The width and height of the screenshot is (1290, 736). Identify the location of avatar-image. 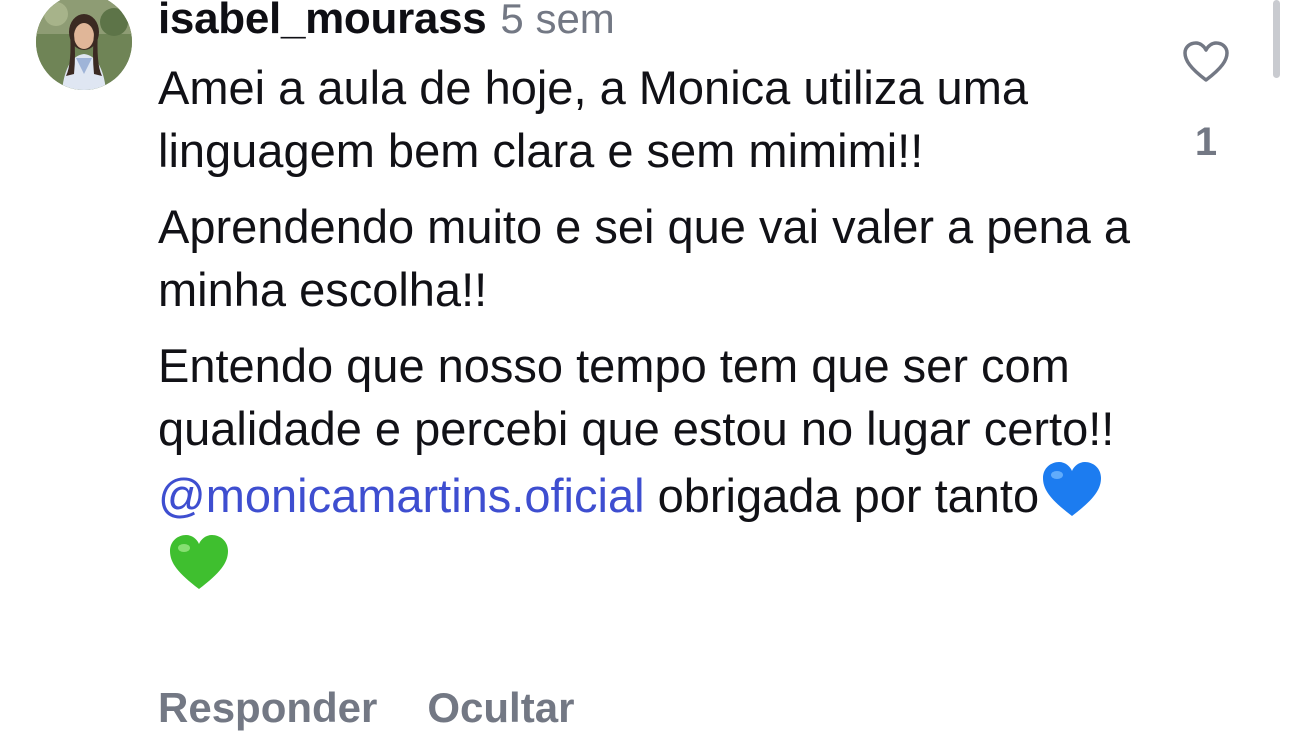
(84, 45).